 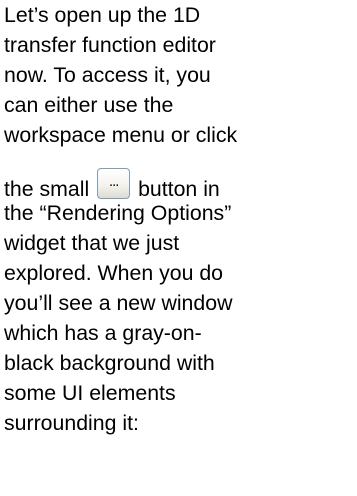 What do you see at coordinates (107, 75) in the screenshot?
I see `text-line-3: now. To access it, you` at bounding box center [107, 75].